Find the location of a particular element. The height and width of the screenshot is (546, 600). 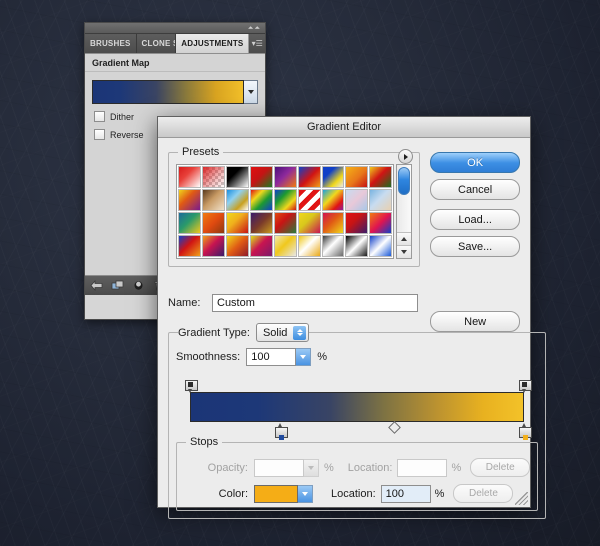

preset-swatch-area is located at coordinates (294, 211).